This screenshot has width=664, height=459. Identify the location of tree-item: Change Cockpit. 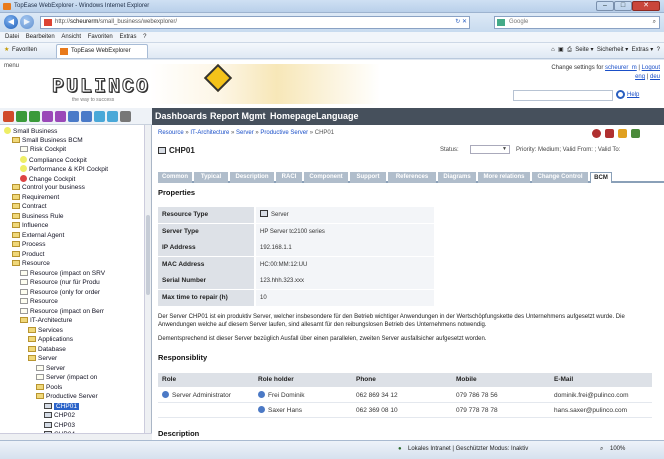
(47, 179).